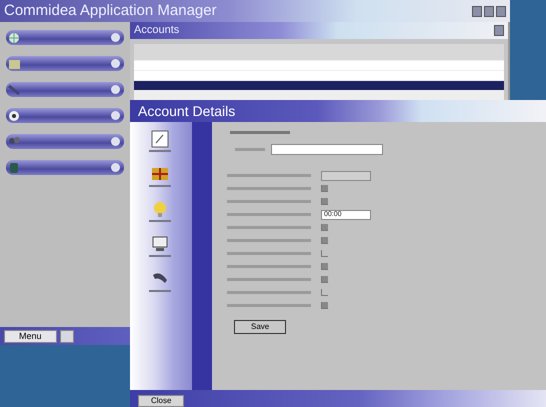  I want to click on panel-title: Accounts, so click(157, 30).